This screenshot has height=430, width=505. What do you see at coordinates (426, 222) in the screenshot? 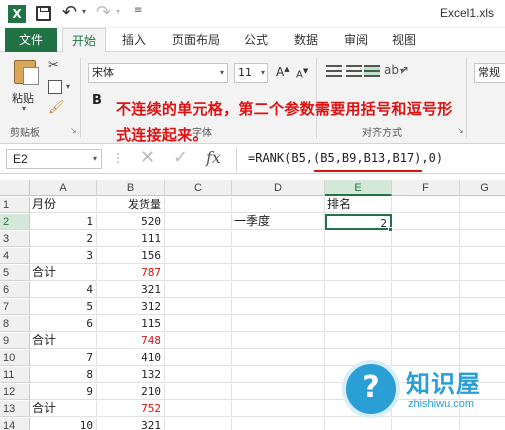
I see `cell-f2` at bounding box center [426, 222].